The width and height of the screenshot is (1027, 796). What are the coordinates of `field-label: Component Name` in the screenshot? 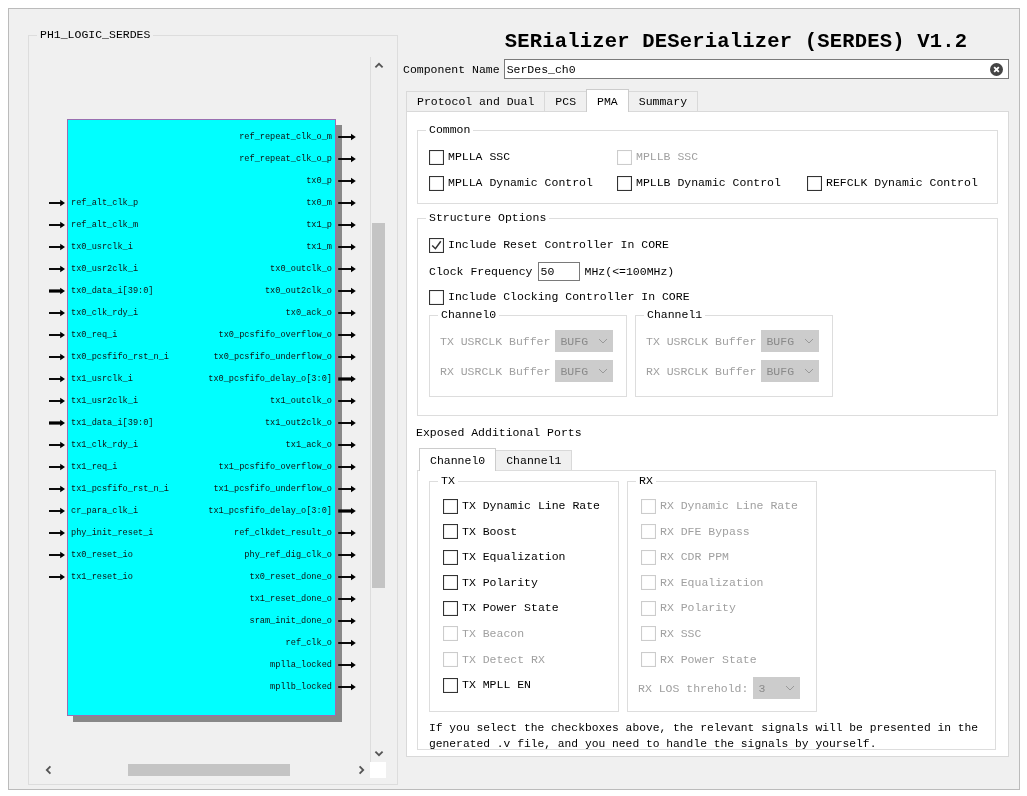 It's located at (451, 69).